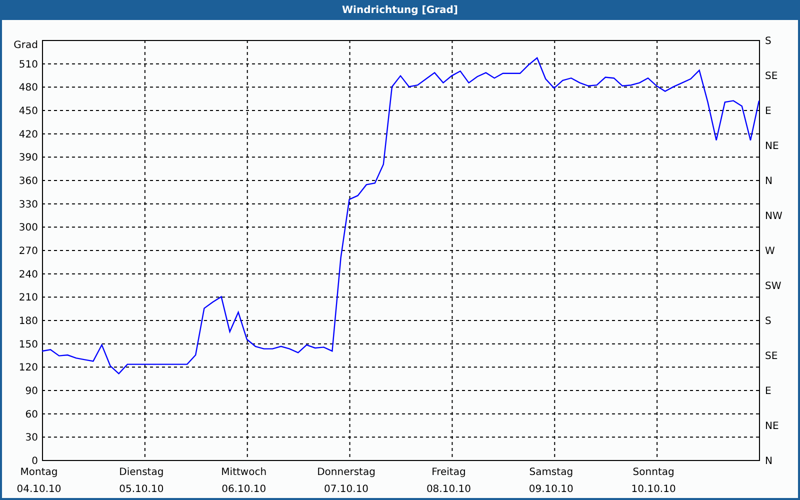 Image resolution: width=800 pixels, height=500 pixels. Describe the element at coordinates (346, 489) in the screenshot. I see `date-label: 07.10.10` at that location.